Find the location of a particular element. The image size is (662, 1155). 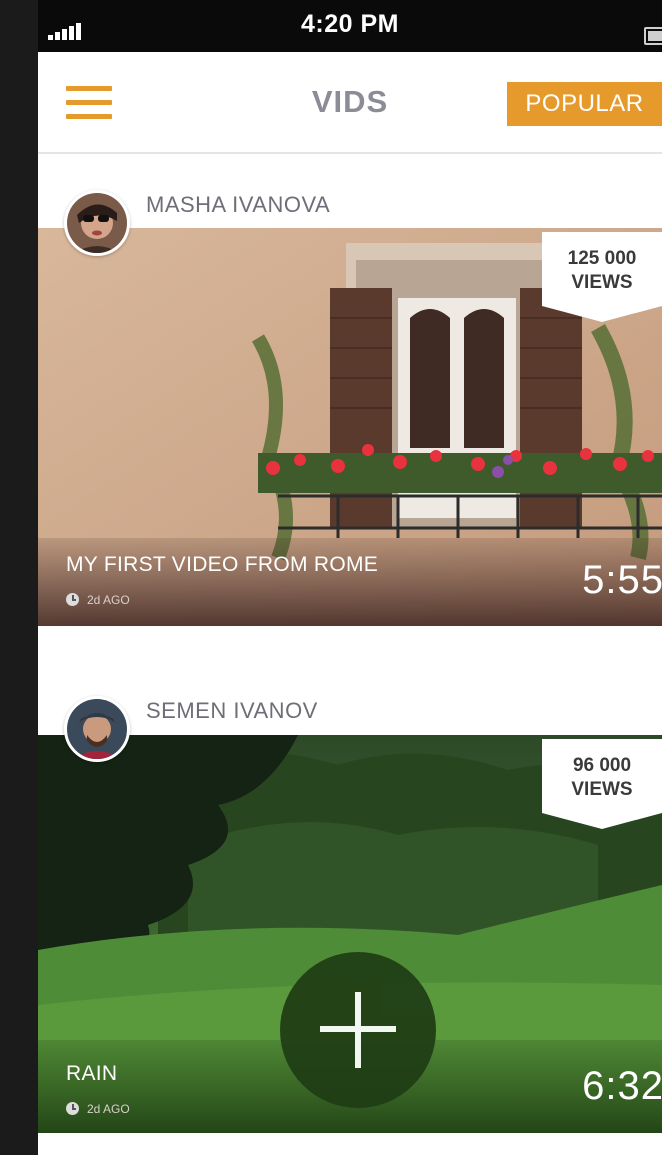

views-count: 125 000 is located at coordinates (602, 258).